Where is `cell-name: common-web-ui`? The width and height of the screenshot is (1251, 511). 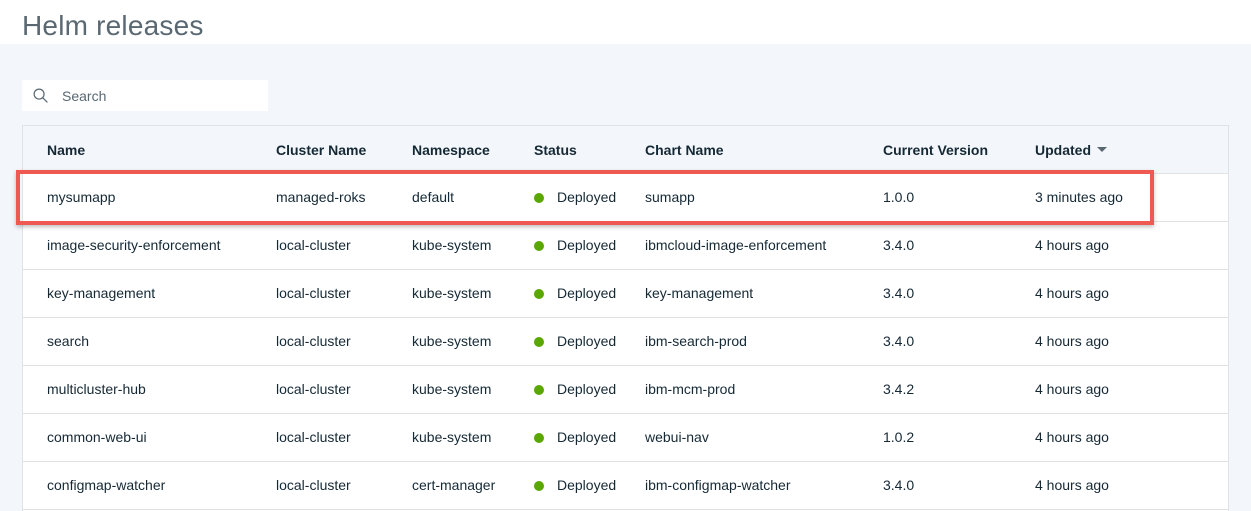
cell-name: common-web-ui is located at coordinates (97, 437).